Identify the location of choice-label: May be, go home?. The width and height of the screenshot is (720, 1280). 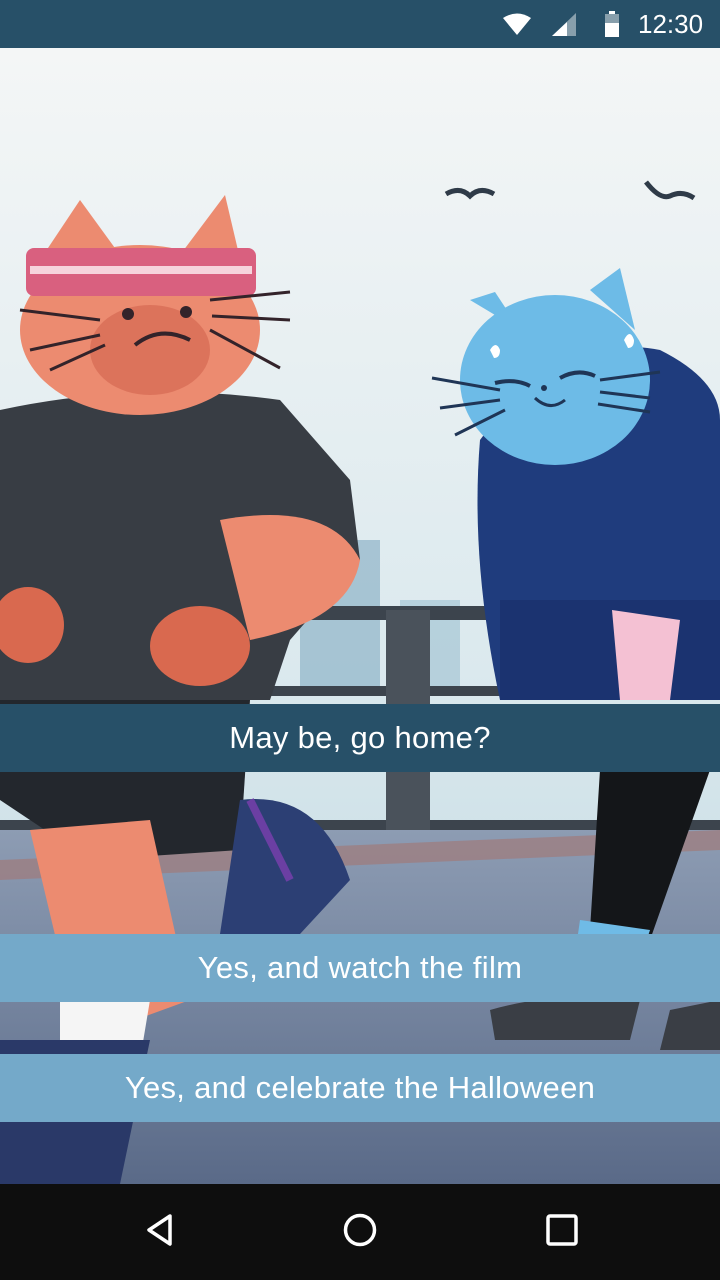
(360, 737).